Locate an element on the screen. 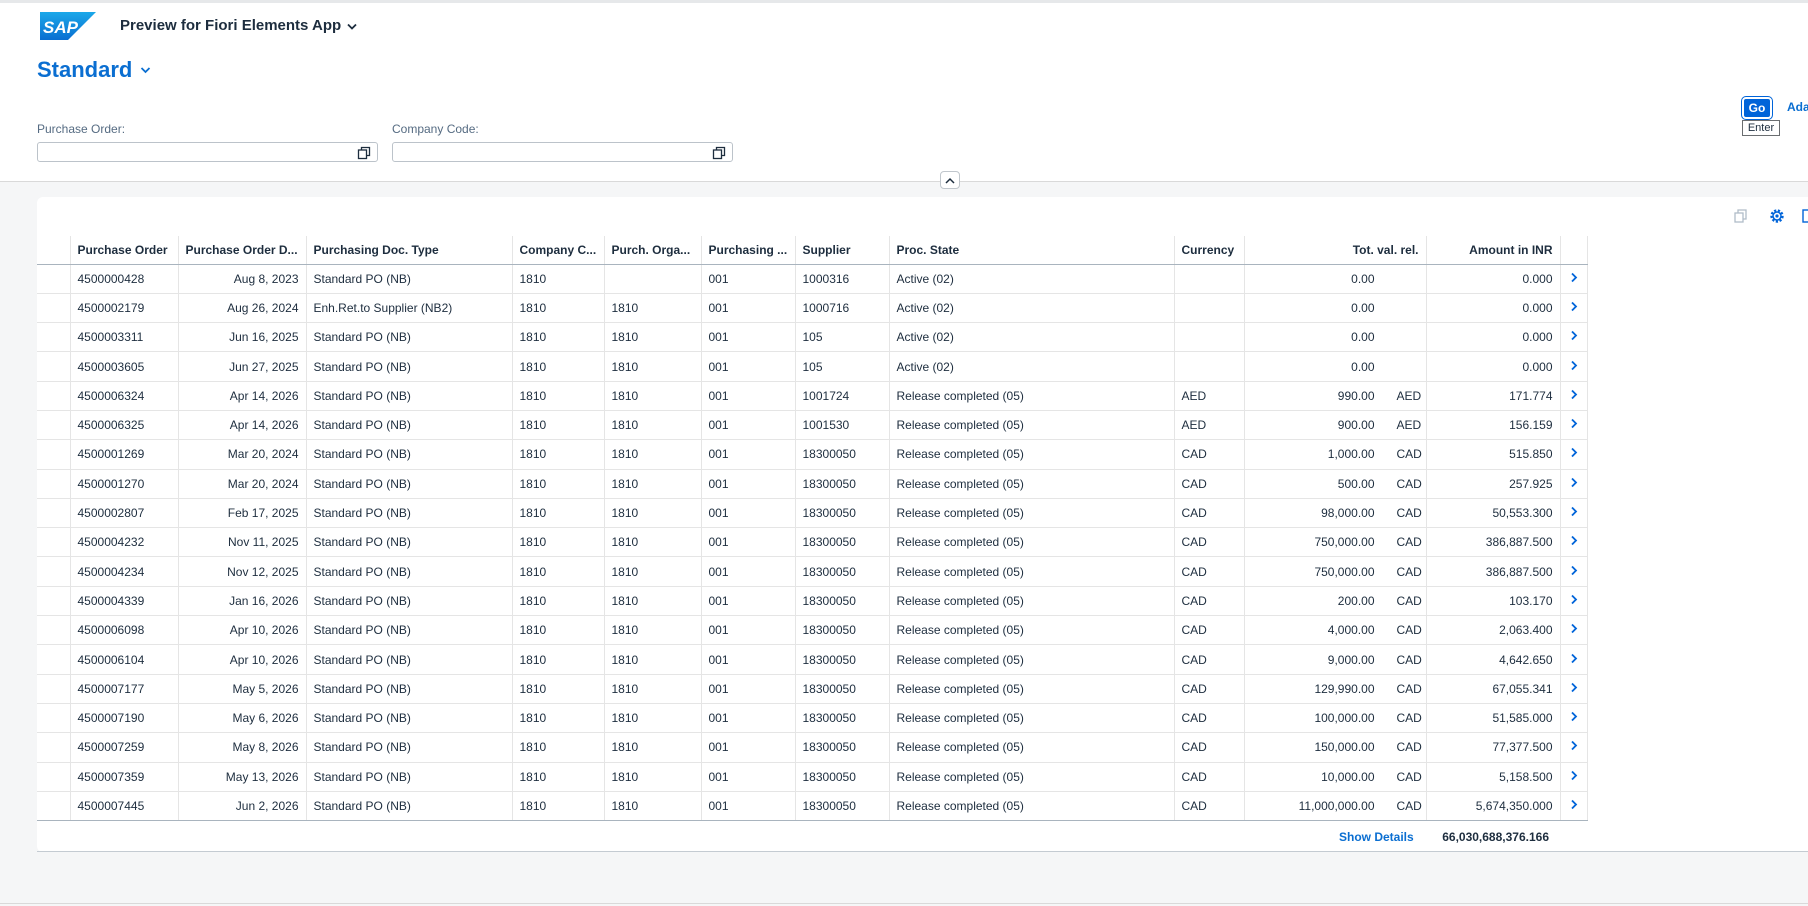 This screenshot has width=1808, height=906. column-header-purchasing-doc-type: Purchasing Doc. Type is located at coordinates (409, 250).